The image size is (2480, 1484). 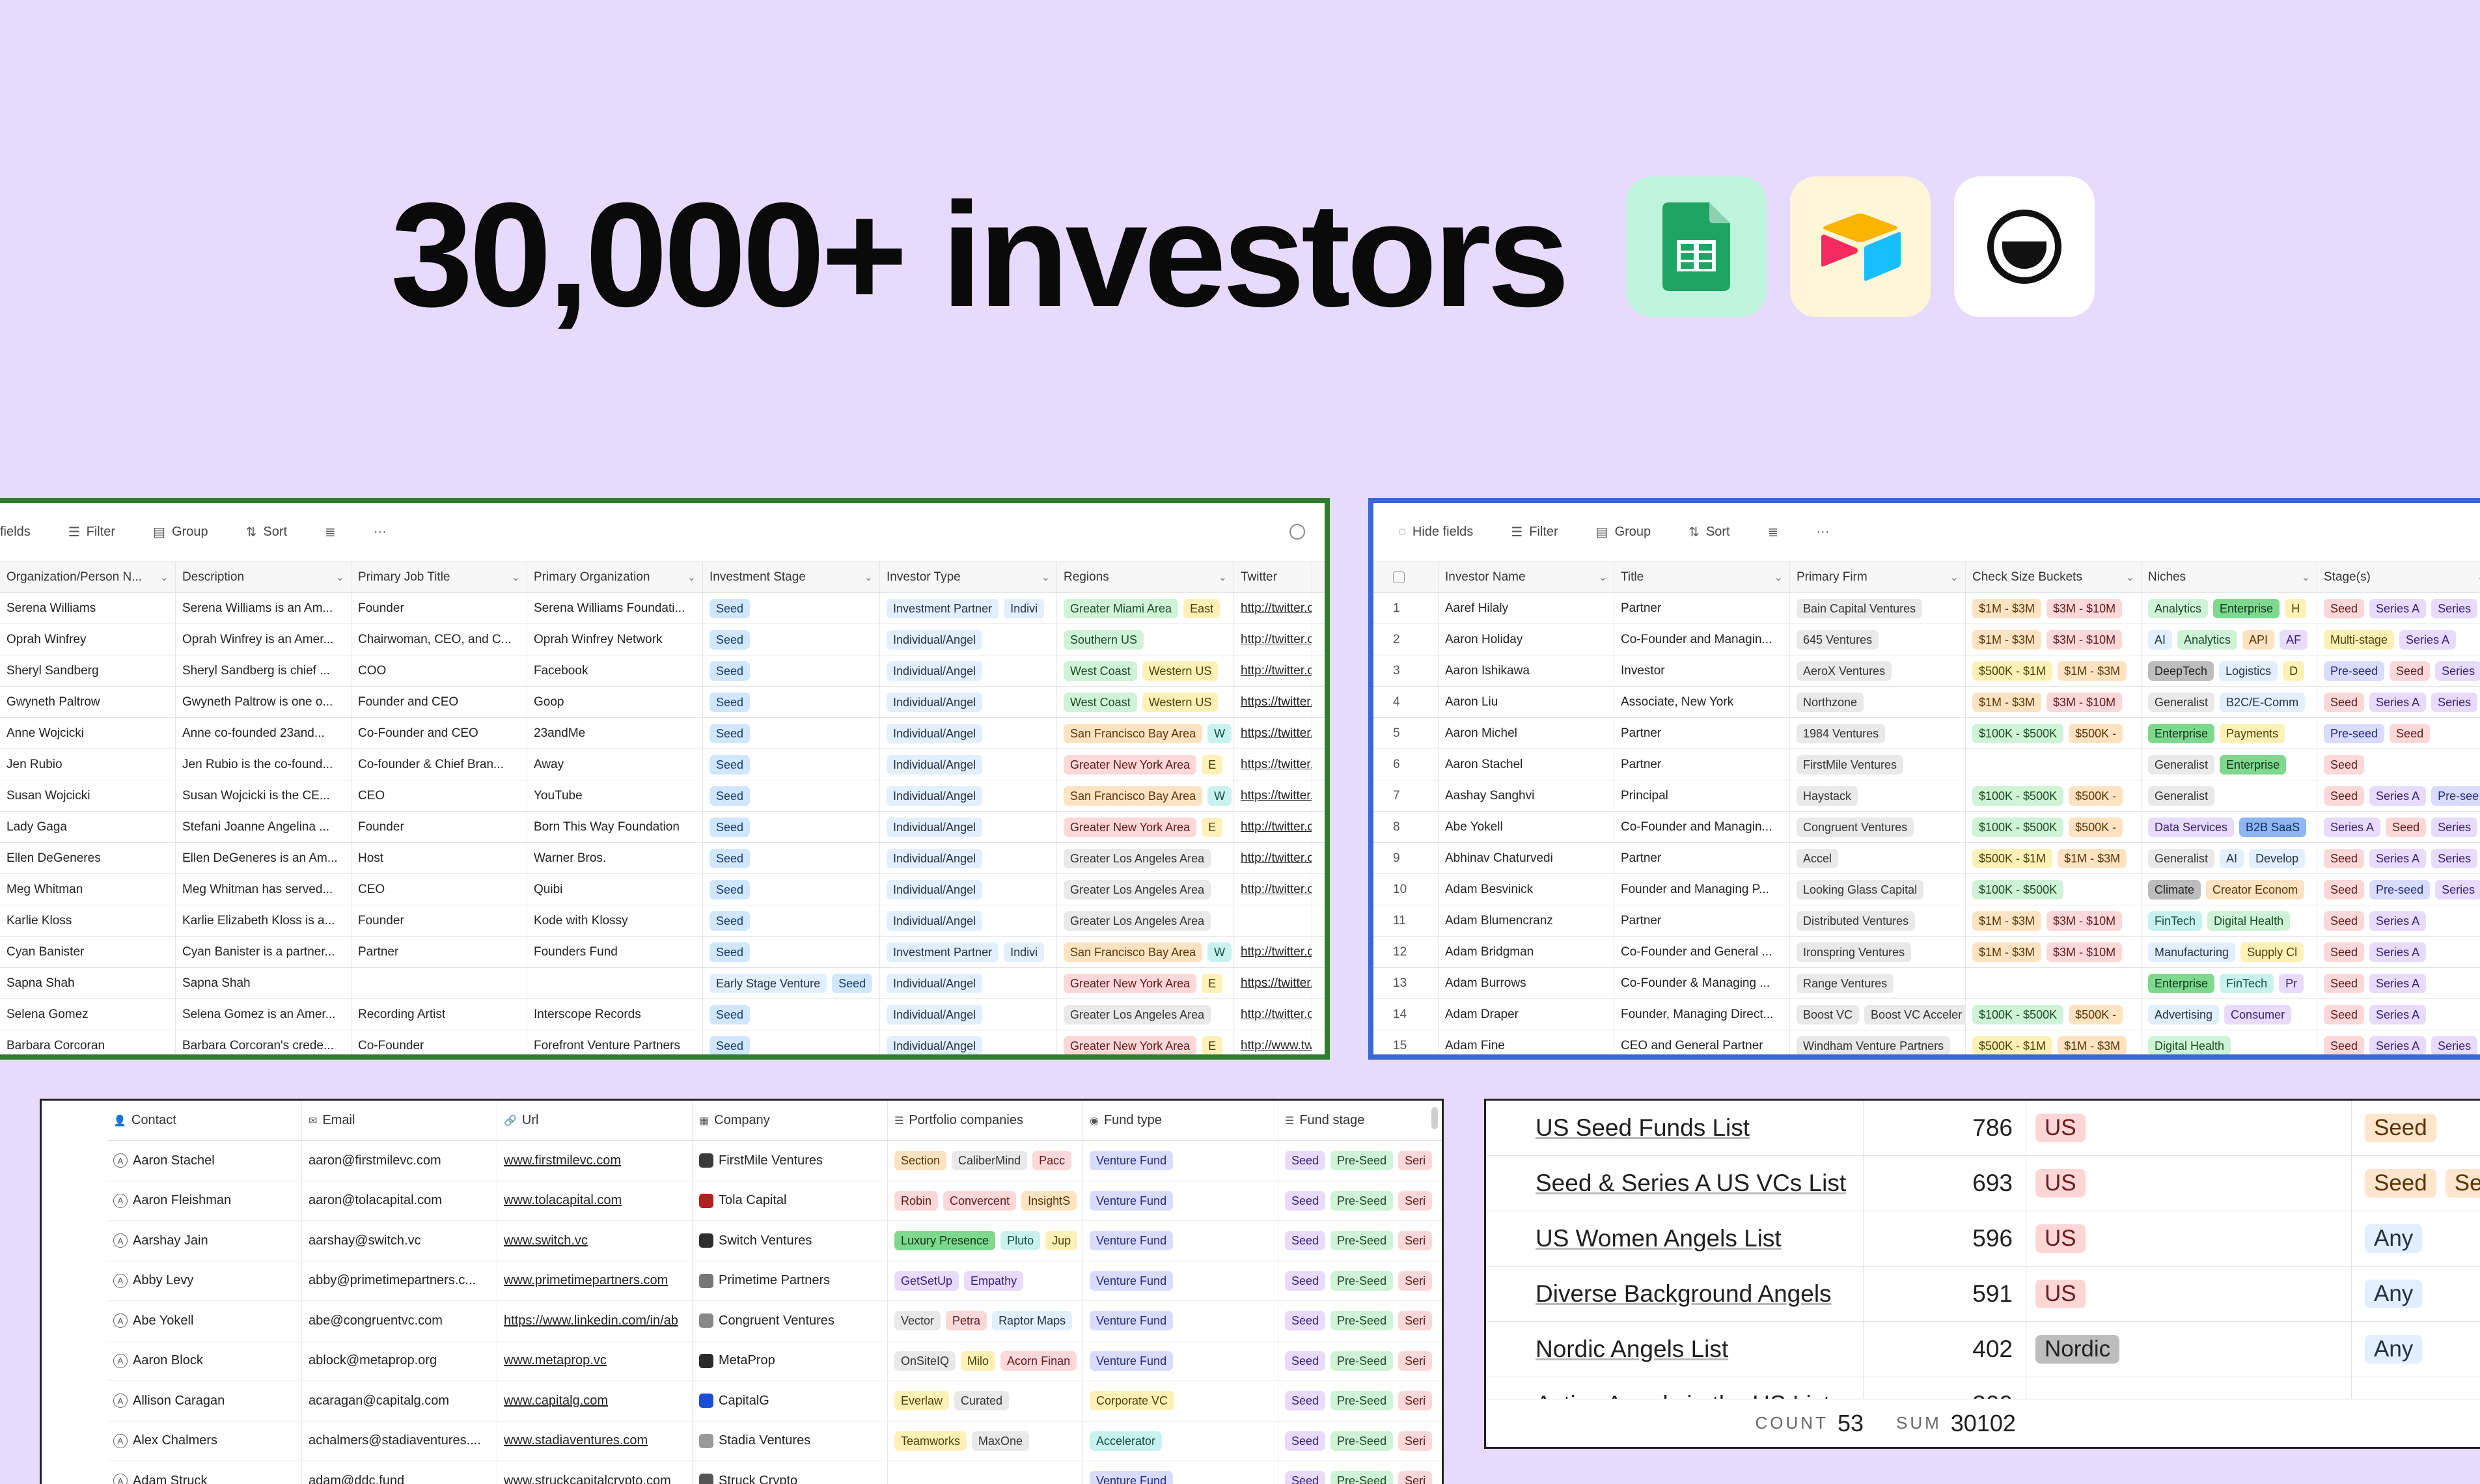 I want to click on table-cell: Born This Way Foundation, so click(x=615, y=827).